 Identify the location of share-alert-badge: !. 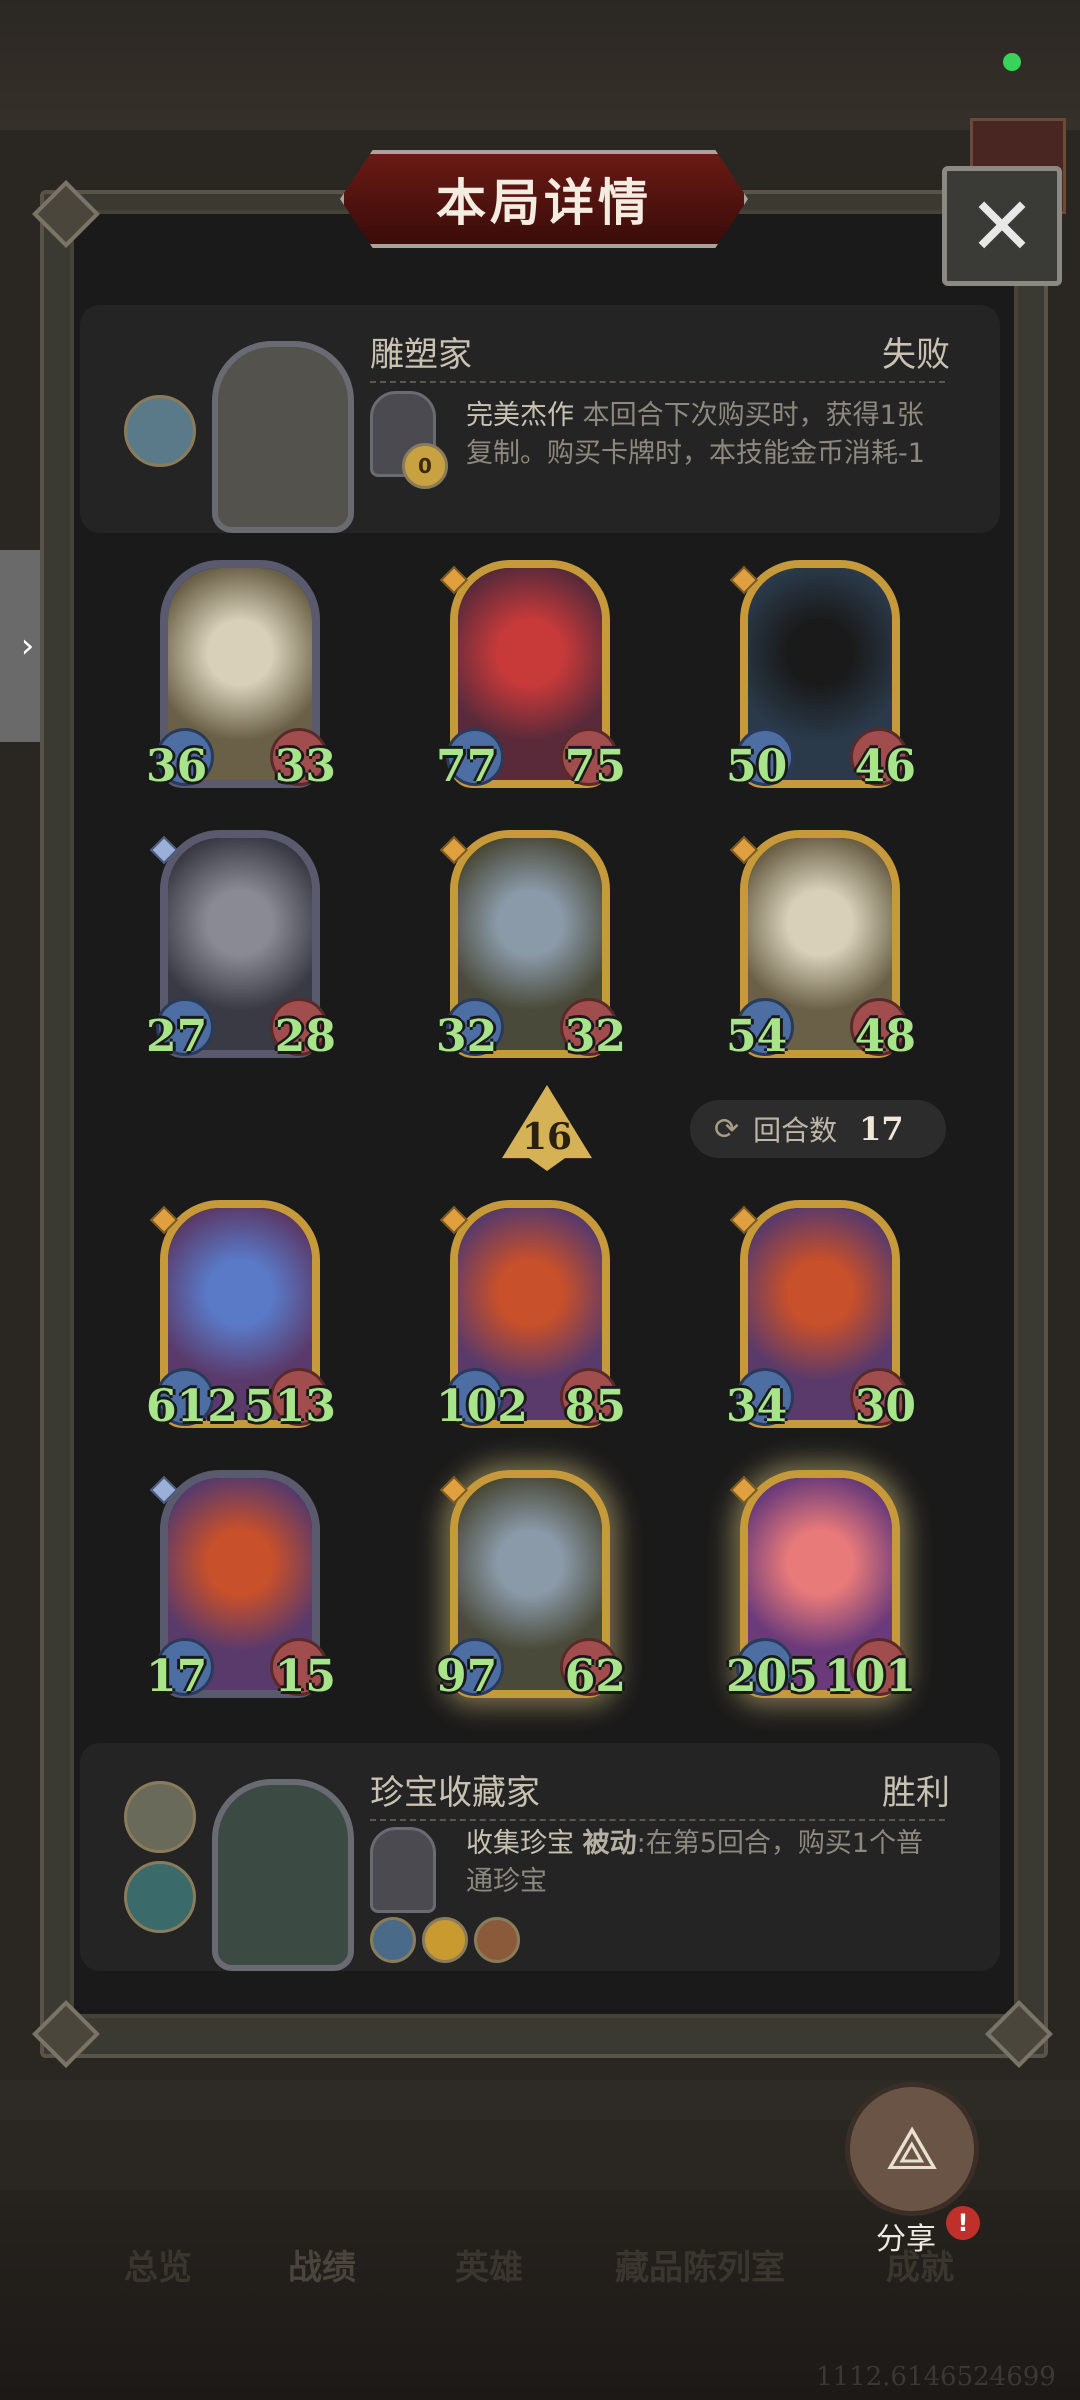
(963, 2223).